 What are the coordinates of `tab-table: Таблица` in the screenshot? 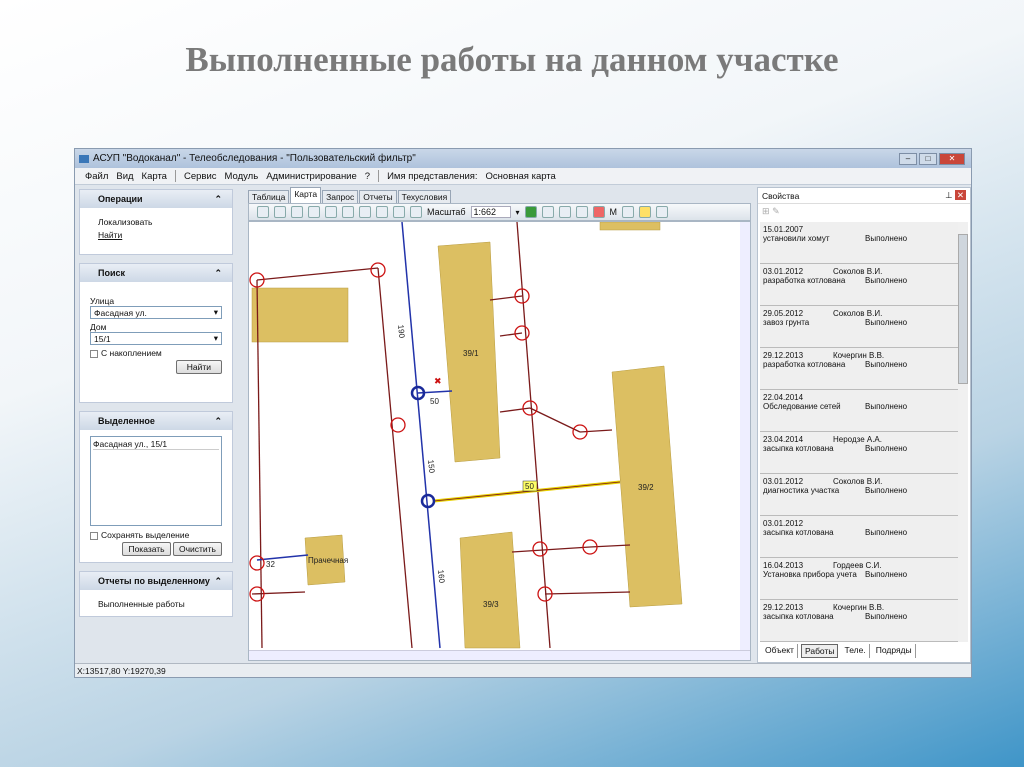 It's located at (269, 196).